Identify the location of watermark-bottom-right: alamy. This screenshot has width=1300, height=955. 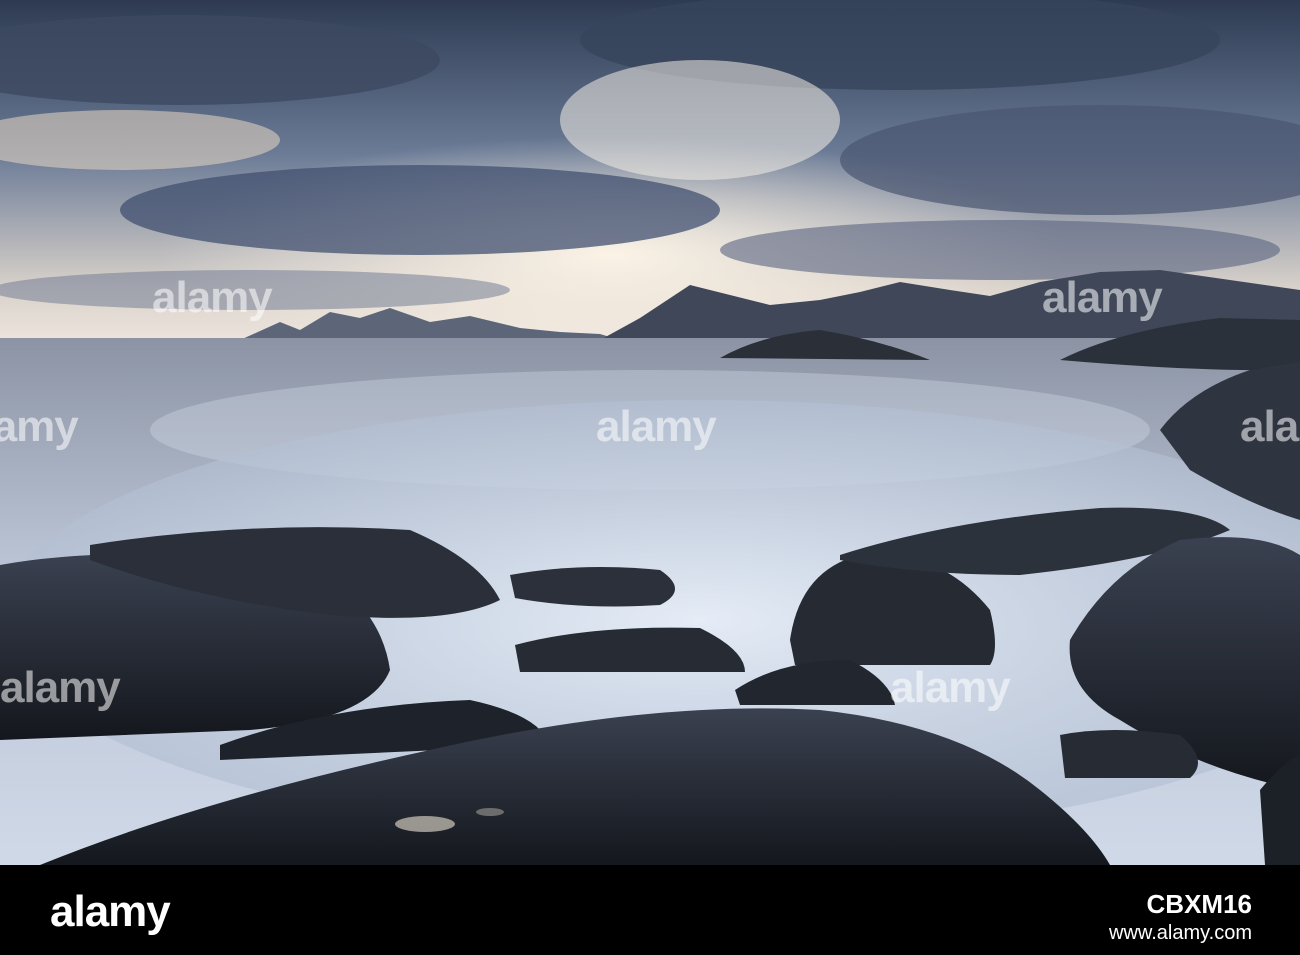
(950, 687).